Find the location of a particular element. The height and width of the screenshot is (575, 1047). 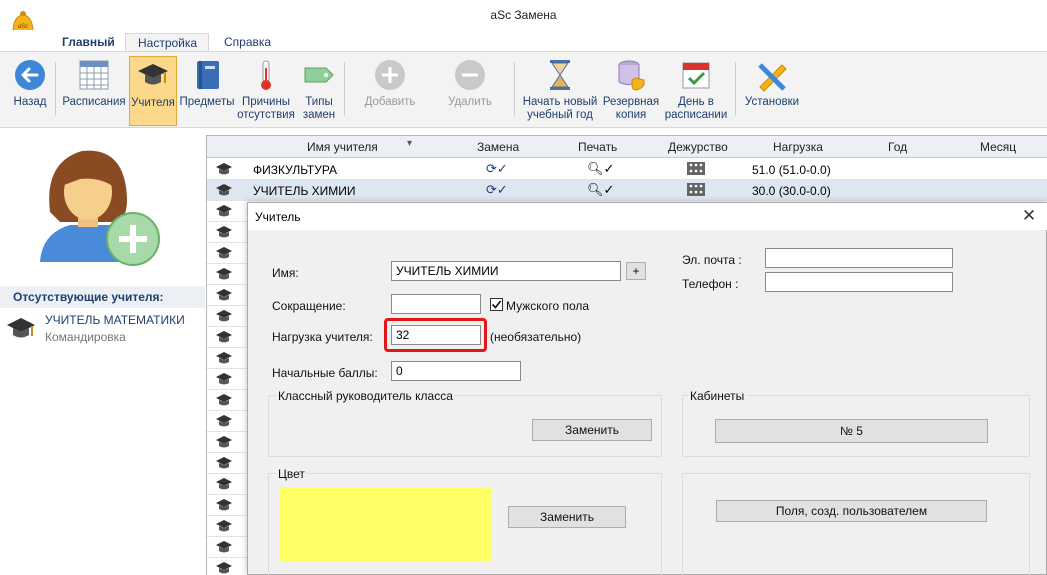

class-teacher-label: Классный руководитель класса is located at coordinates (365, 396).